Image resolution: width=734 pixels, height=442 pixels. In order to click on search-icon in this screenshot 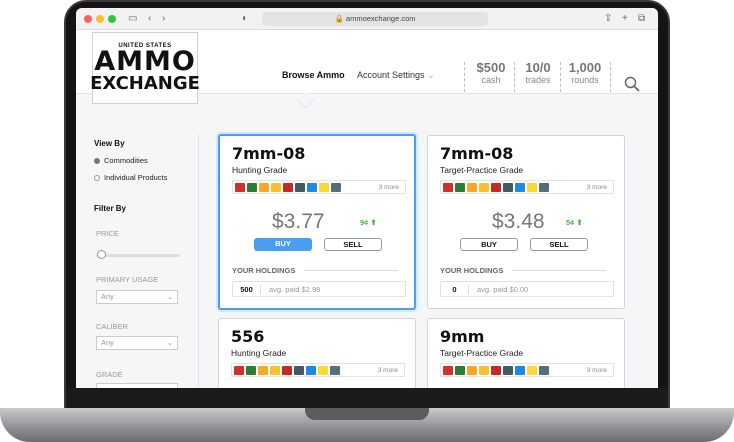, I will do `click(632, 85)`.